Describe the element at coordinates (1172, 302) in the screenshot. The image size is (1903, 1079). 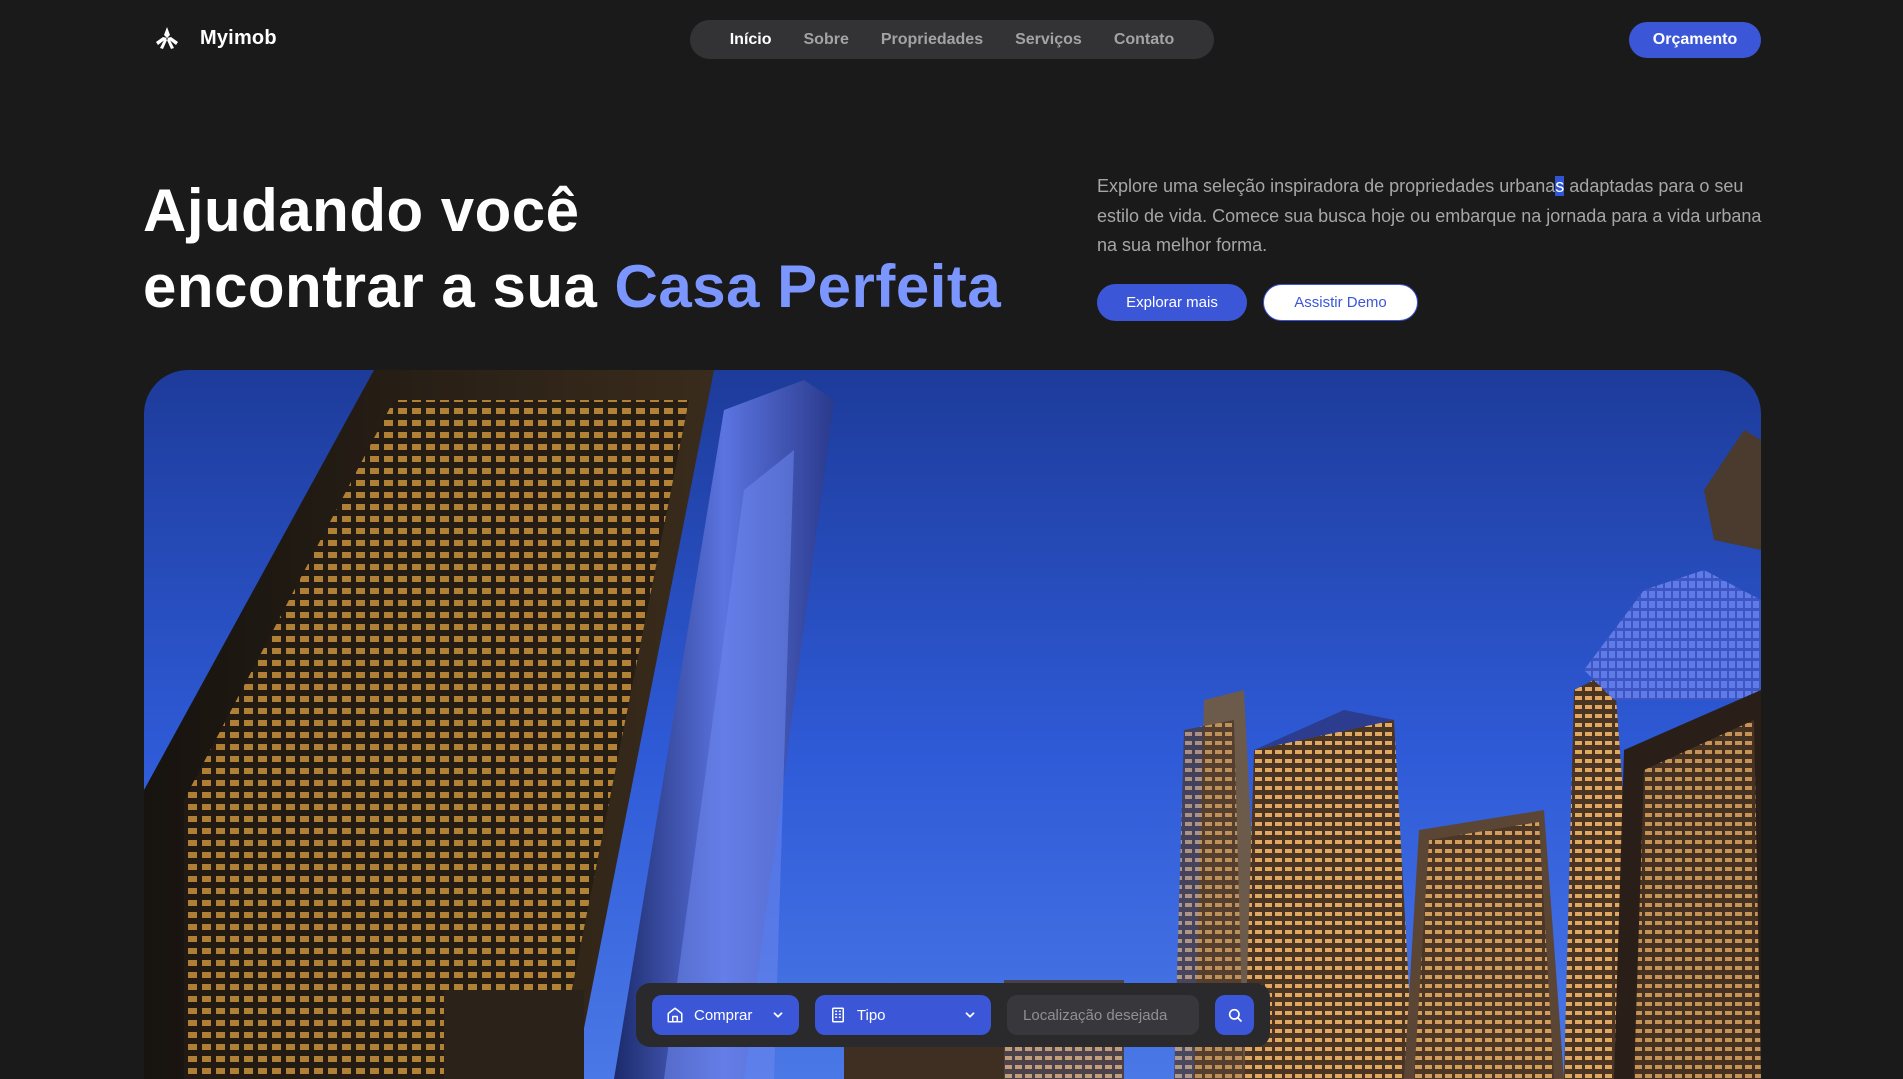
I see `explore-more-button: Explorar mais` at that location.